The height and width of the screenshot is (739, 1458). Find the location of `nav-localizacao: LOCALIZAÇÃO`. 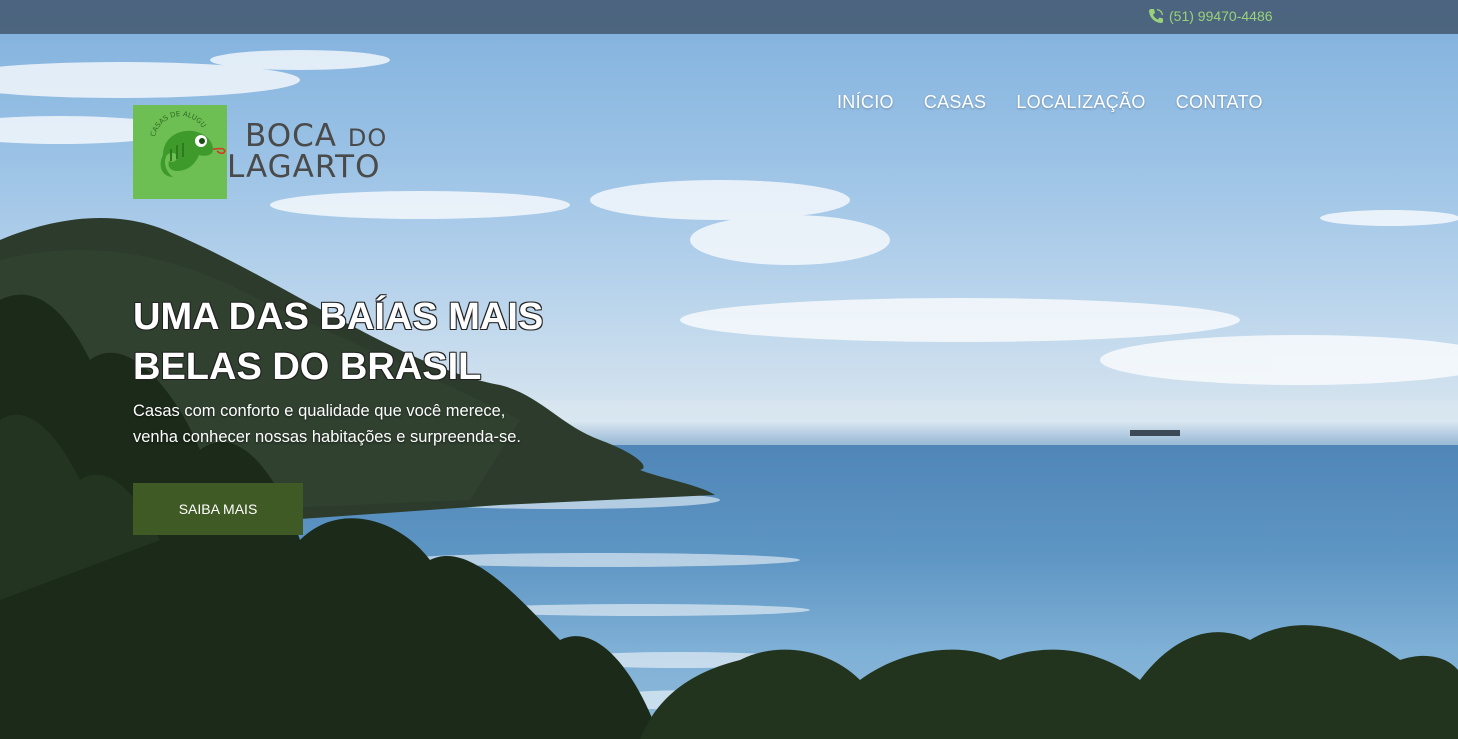

nav-localizacao: LOCALIZAÇÃO is located at coordinates (1080, 102).